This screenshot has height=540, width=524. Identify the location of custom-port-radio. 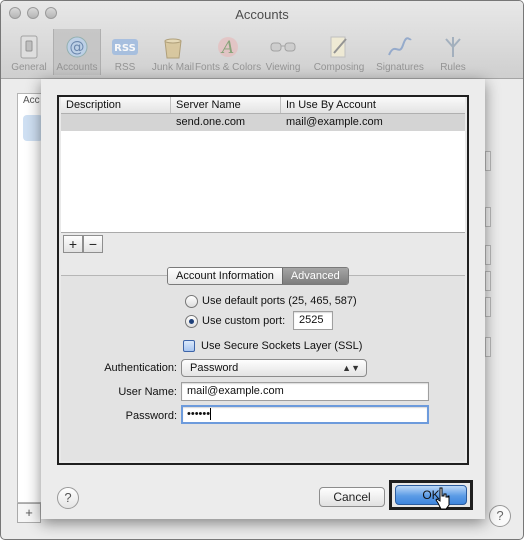
(191, 321).